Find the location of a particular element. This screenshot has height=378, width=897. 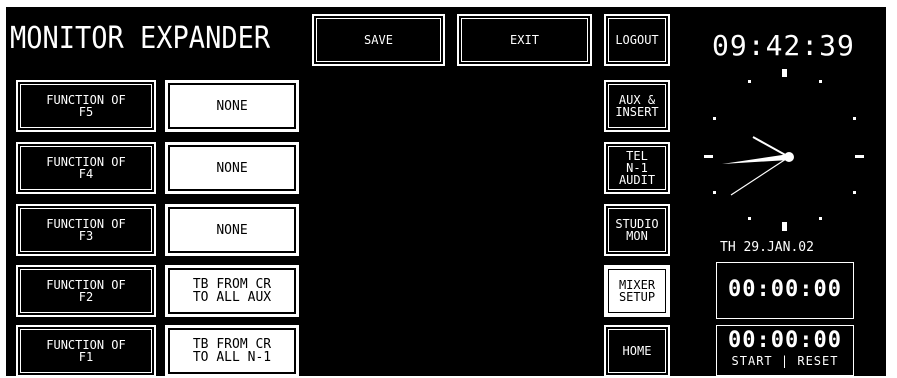

side-menu-label: STUDIO MON is located at coordinates (637, 230).